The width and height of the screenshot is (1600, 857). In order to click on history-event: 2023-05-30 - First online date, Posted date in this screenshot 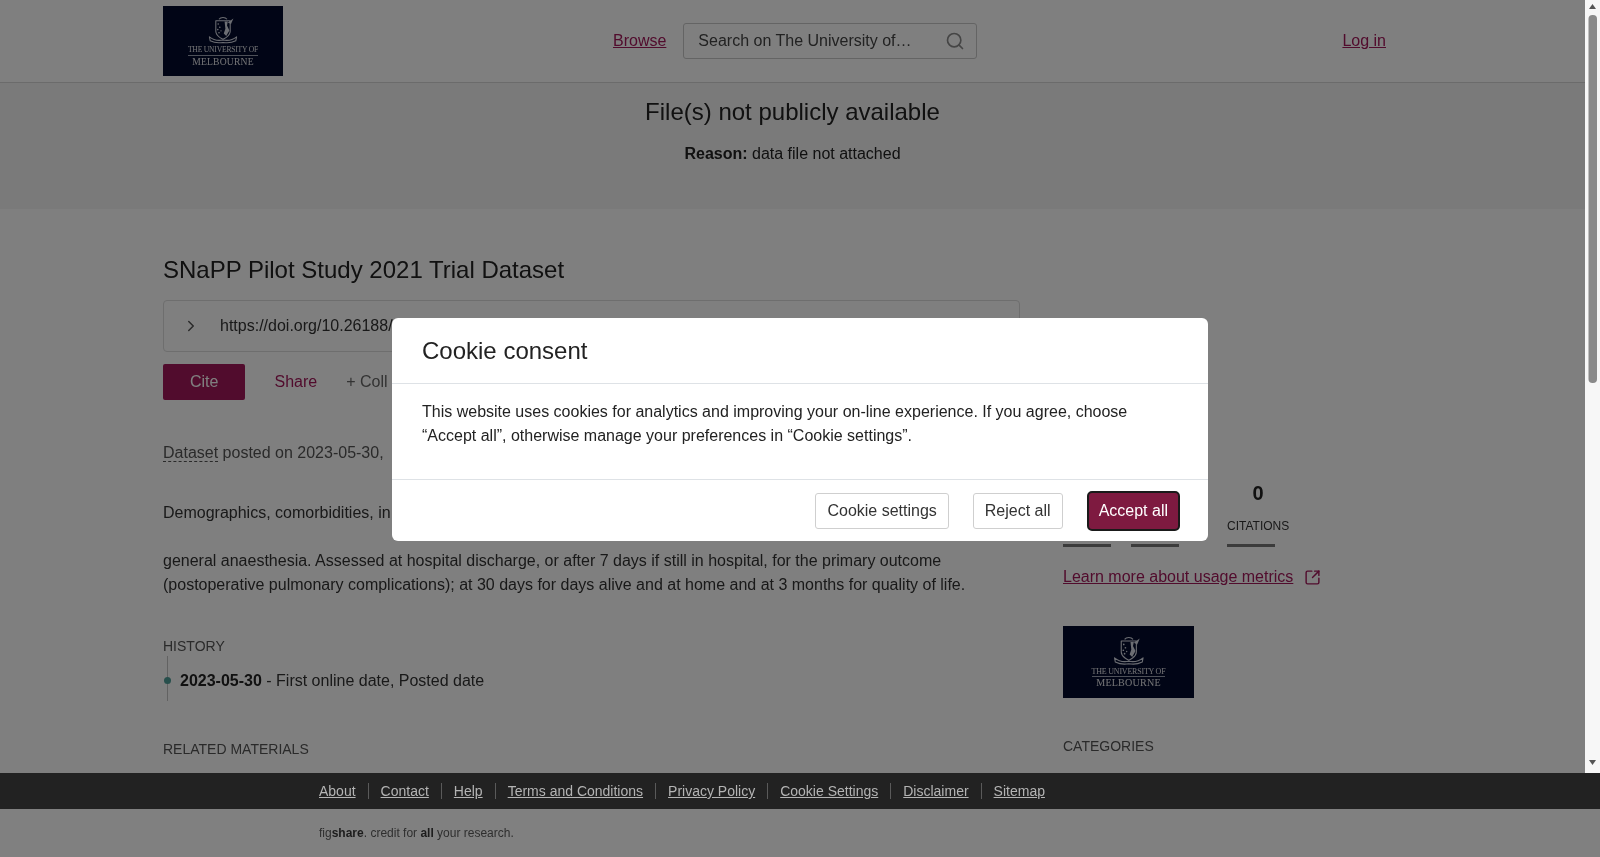, I will do `click(332, 681)`.